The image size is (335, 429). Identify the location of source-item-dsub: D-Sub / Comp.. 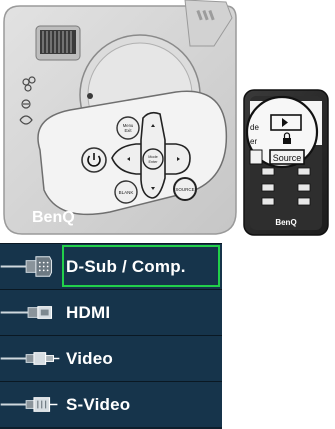
(111, 266).